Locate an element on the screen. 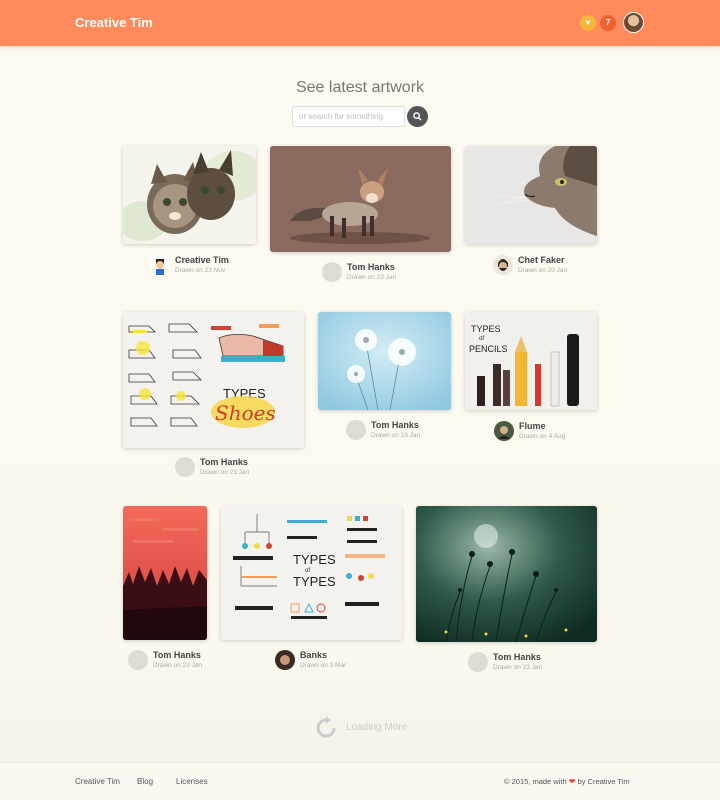 The image size is (720, 800). author-name: Banks is located at coordinates (314, 655).